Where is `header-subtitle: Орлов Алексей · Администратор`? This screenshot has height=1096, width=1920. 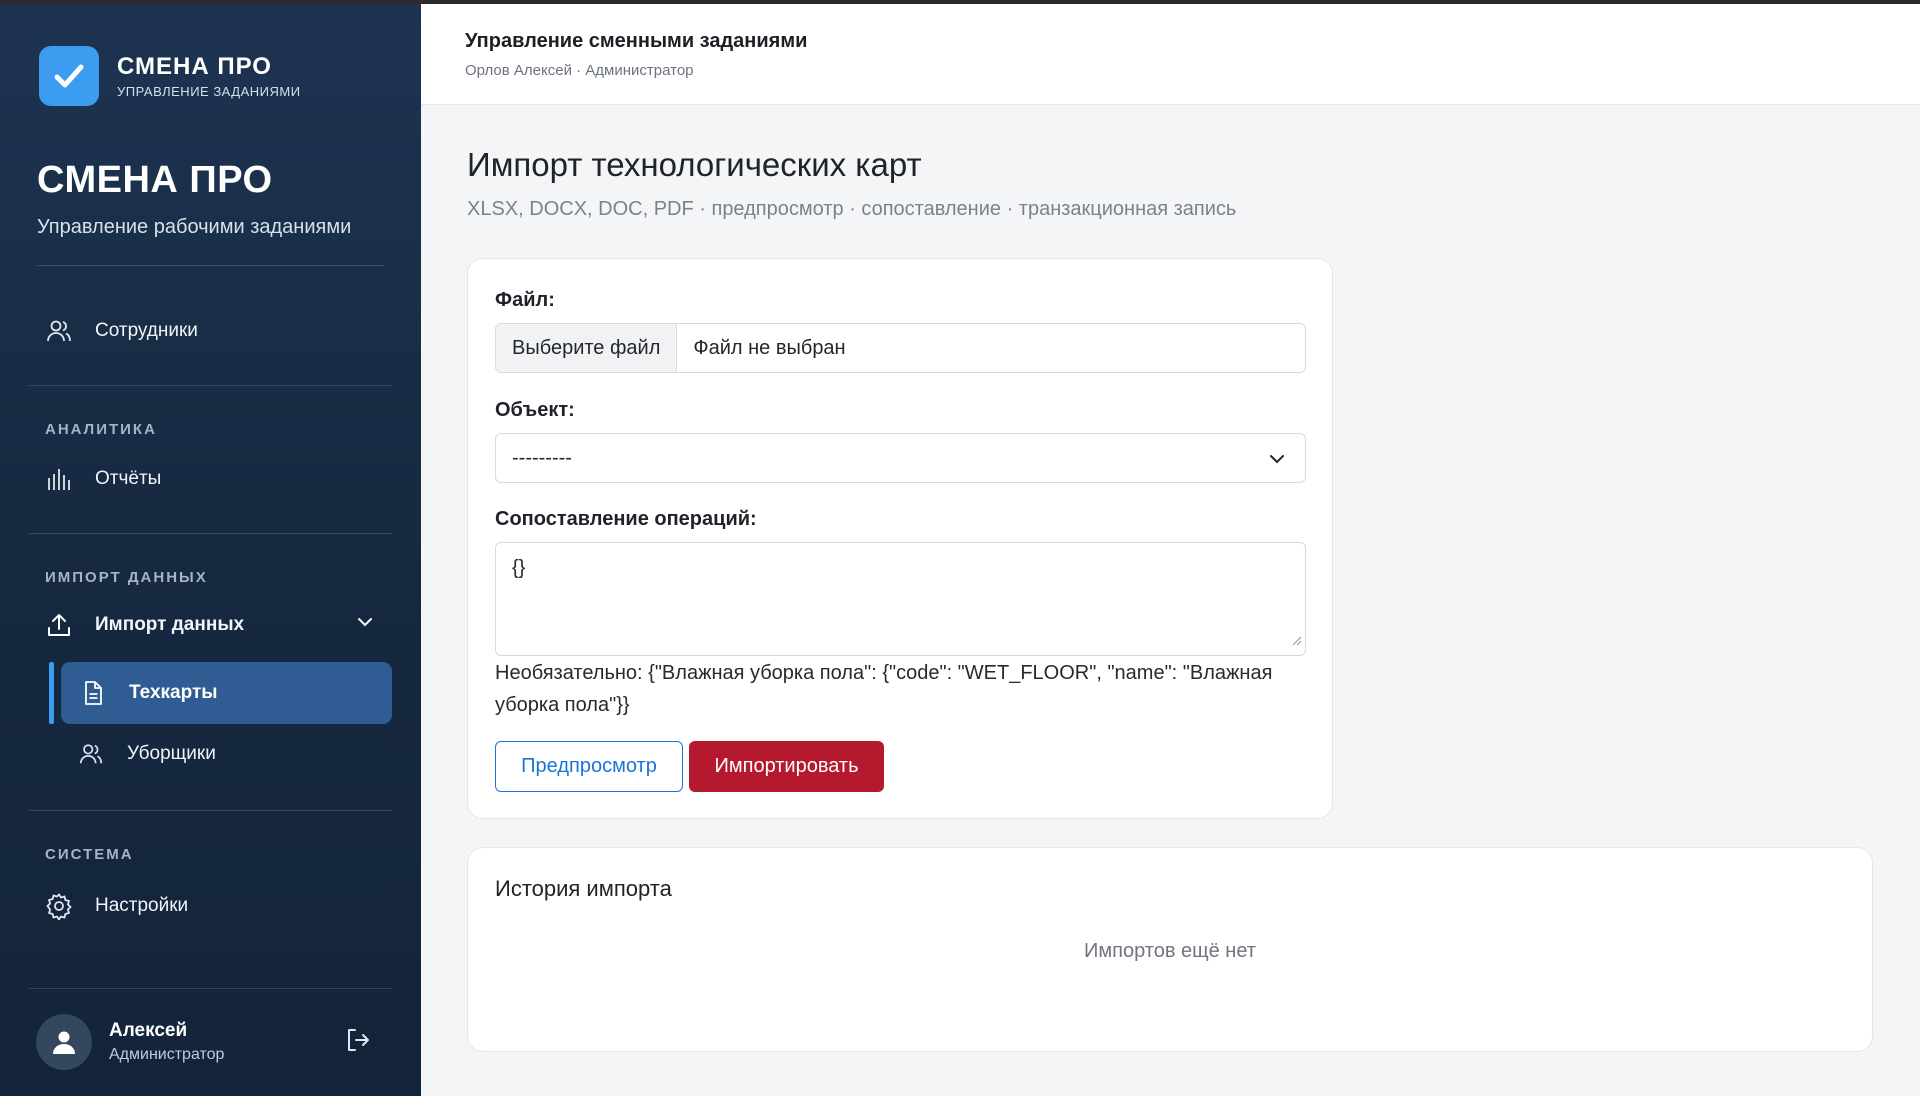 header-subtitle: Орлов Алексей · Администратор is located at coordinates (579, 70).